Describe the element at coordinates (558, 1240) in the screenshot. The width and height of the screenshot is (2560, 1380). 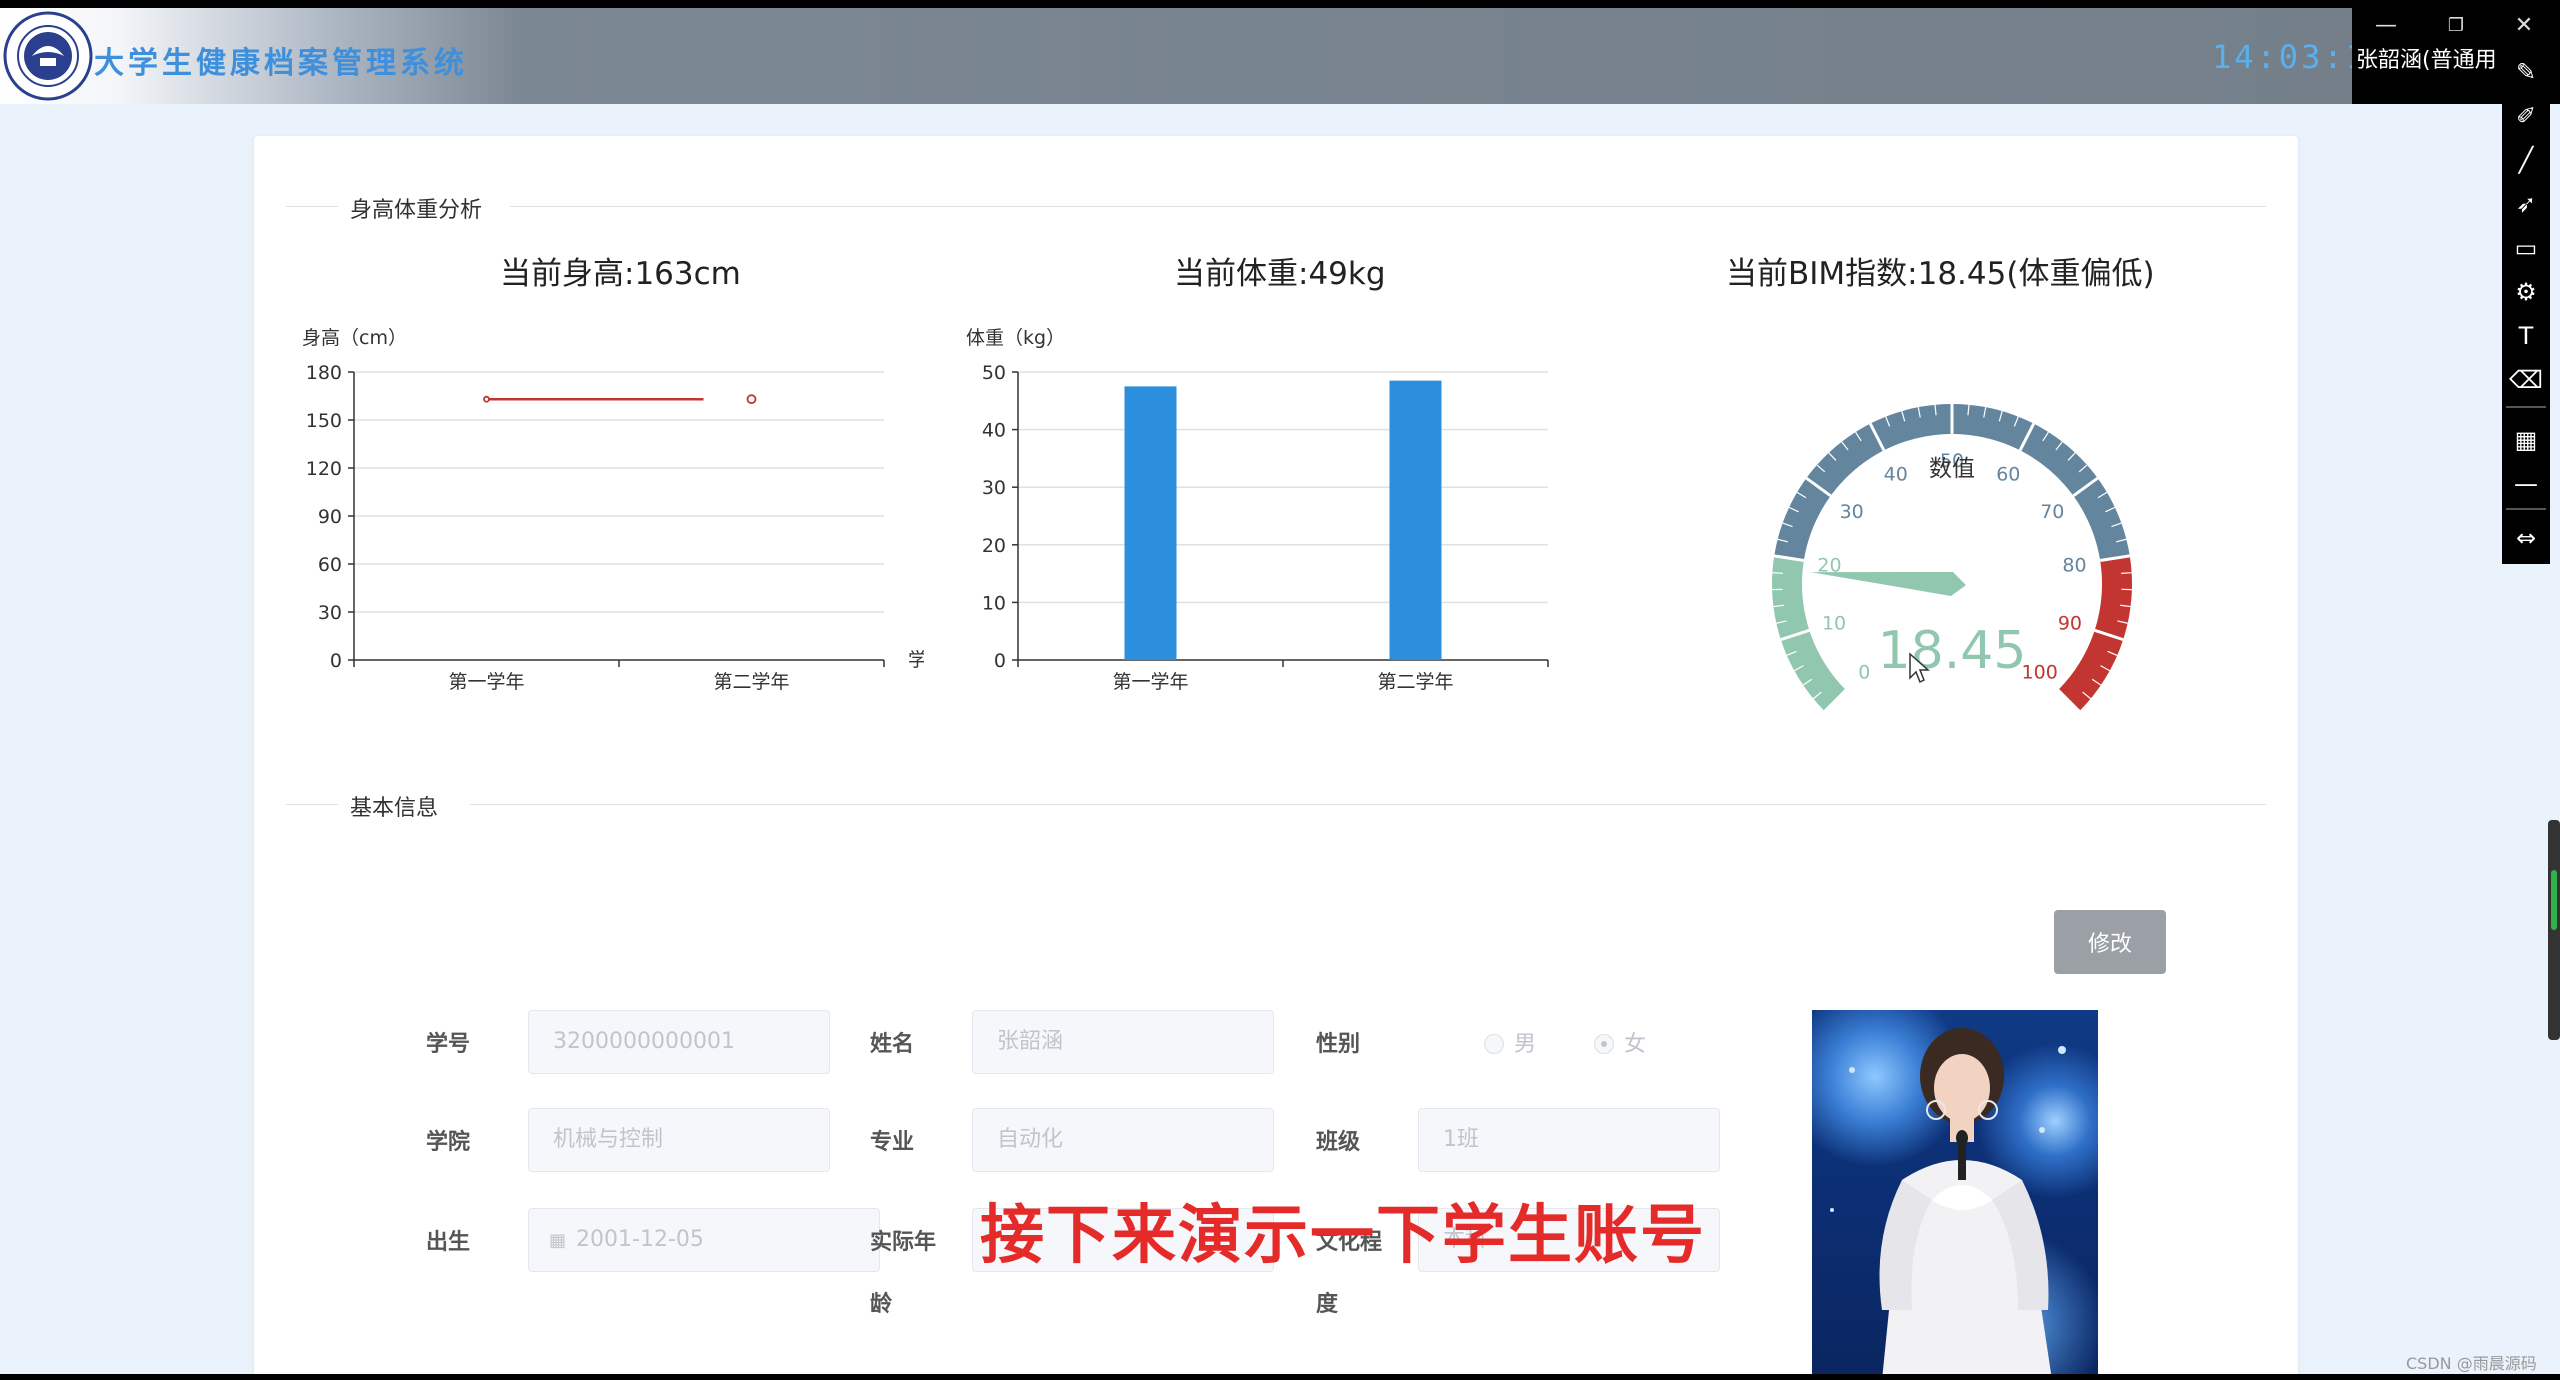
I see `calendar-icon: ▦` at that location.